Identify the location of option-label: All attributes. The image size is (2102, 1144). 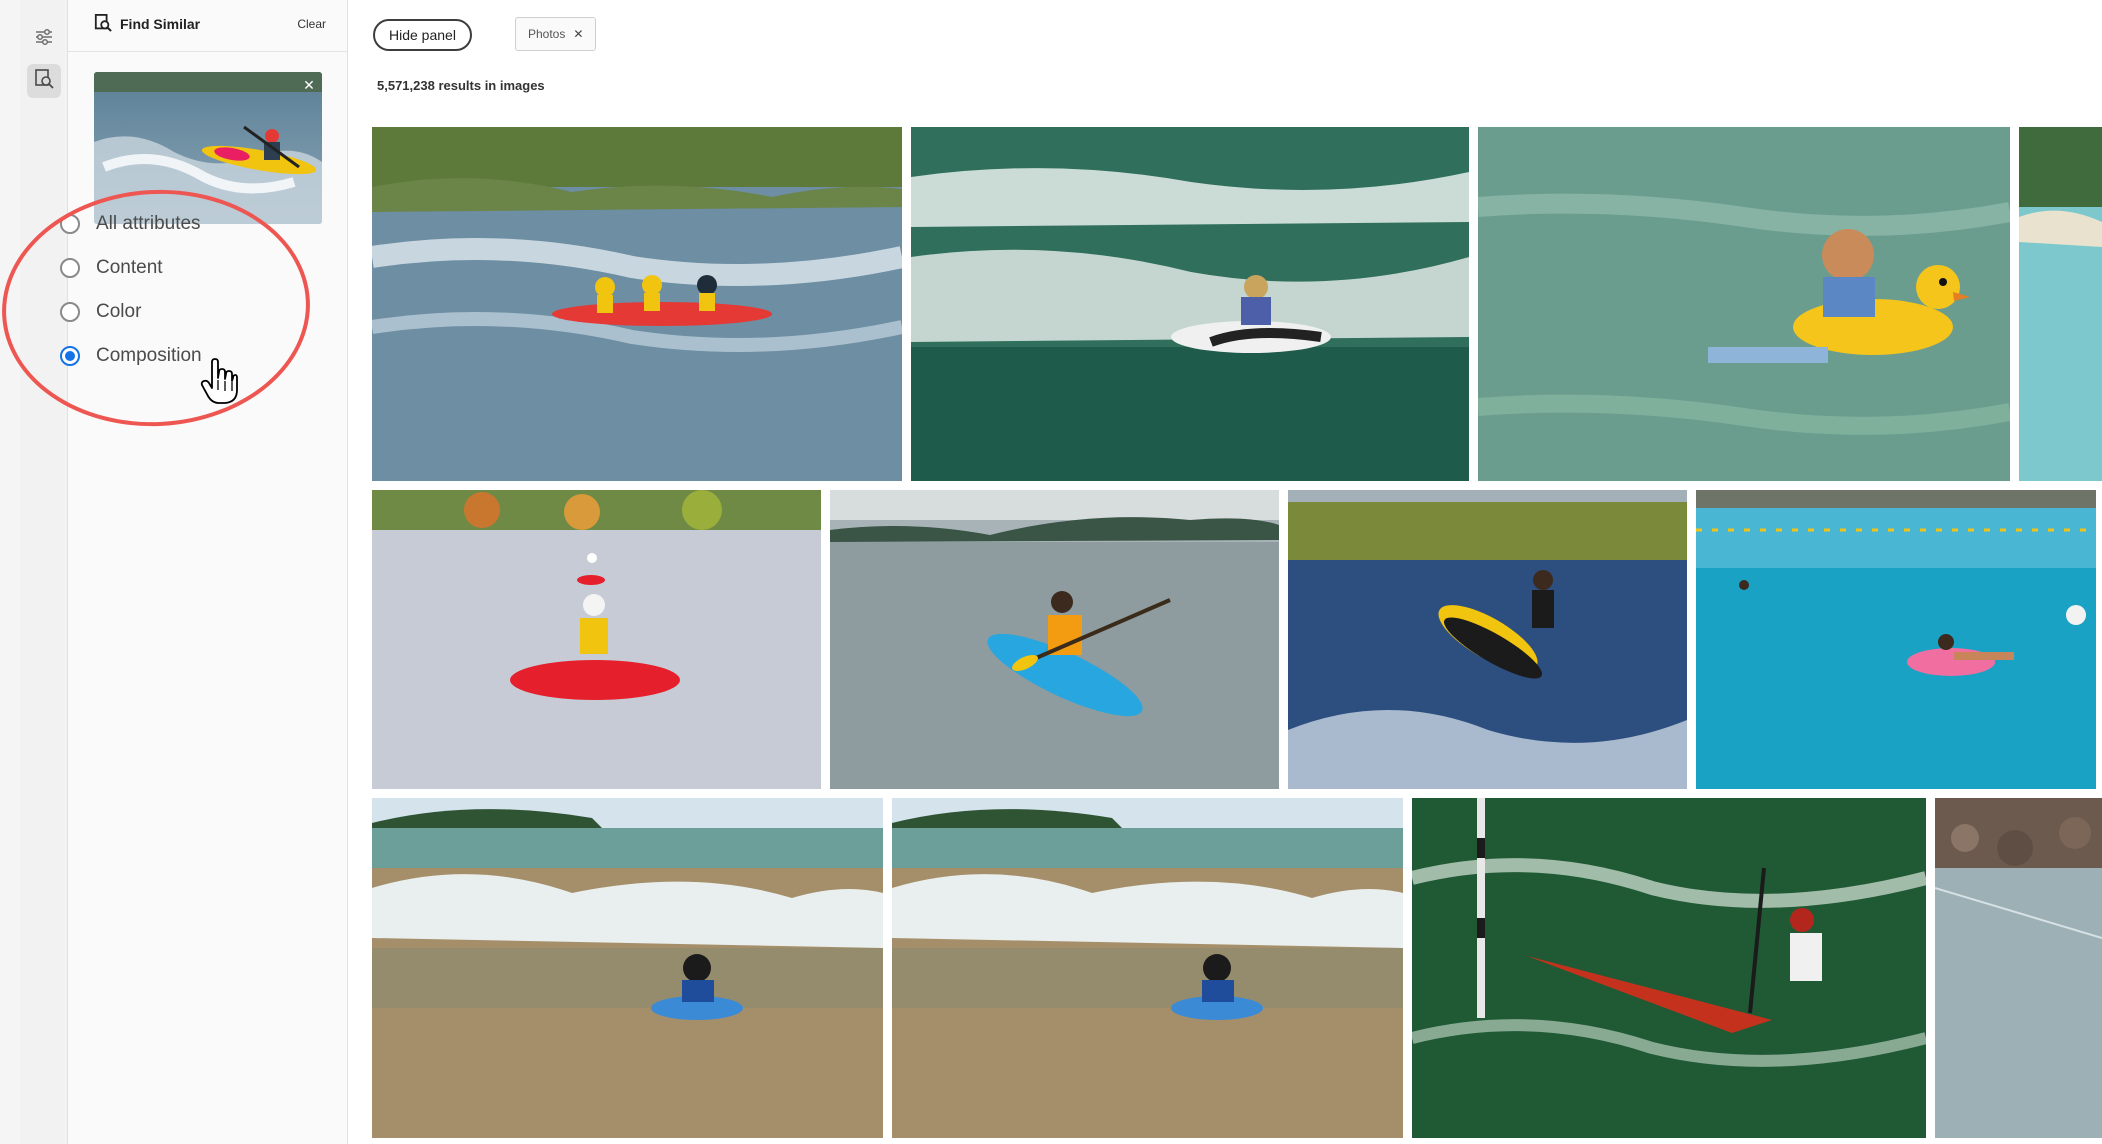
(148, 223).